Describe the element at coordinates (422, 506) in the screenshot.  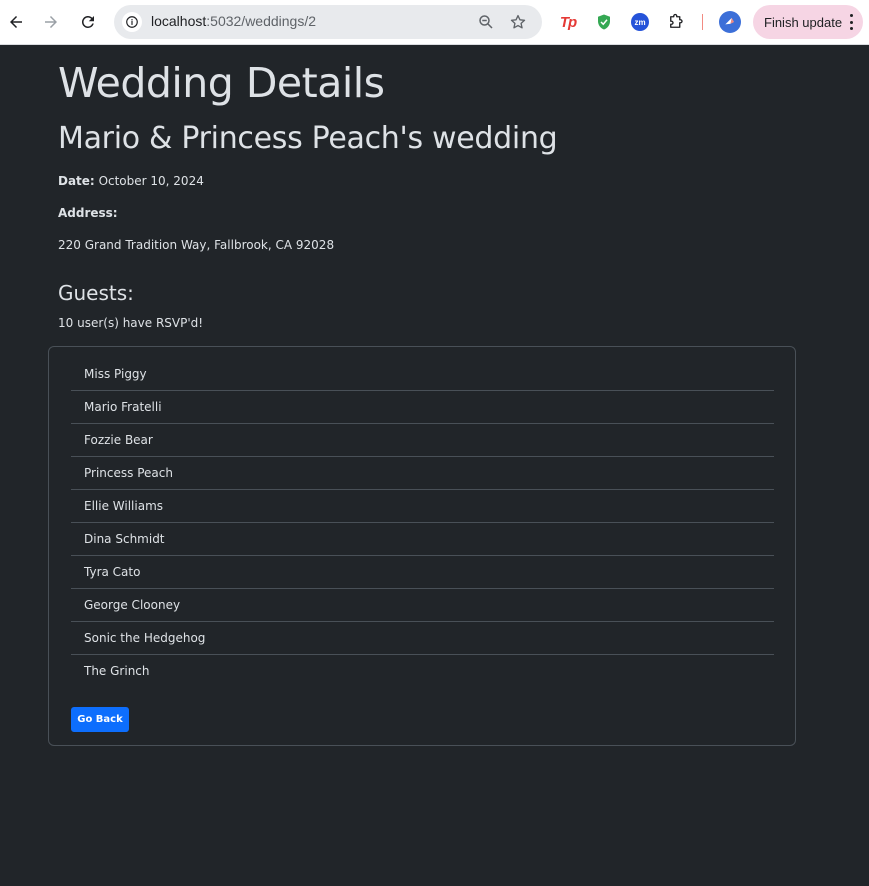
I see `guest-list-item: Ellie Williams` at that location.